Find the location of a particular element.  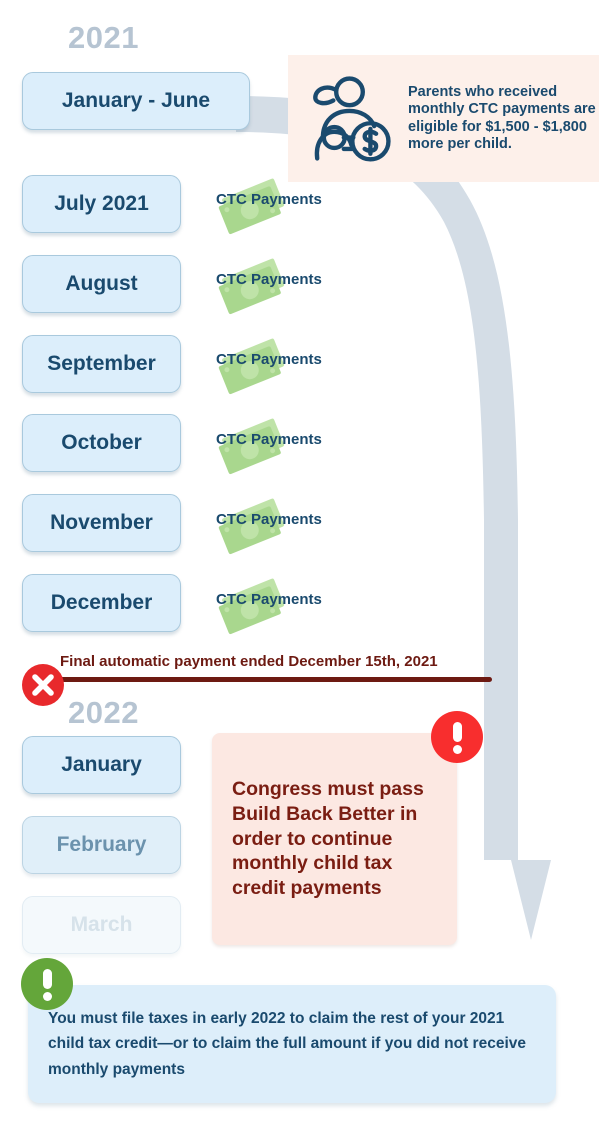

month-label: November is located at coordinates (101, 522).